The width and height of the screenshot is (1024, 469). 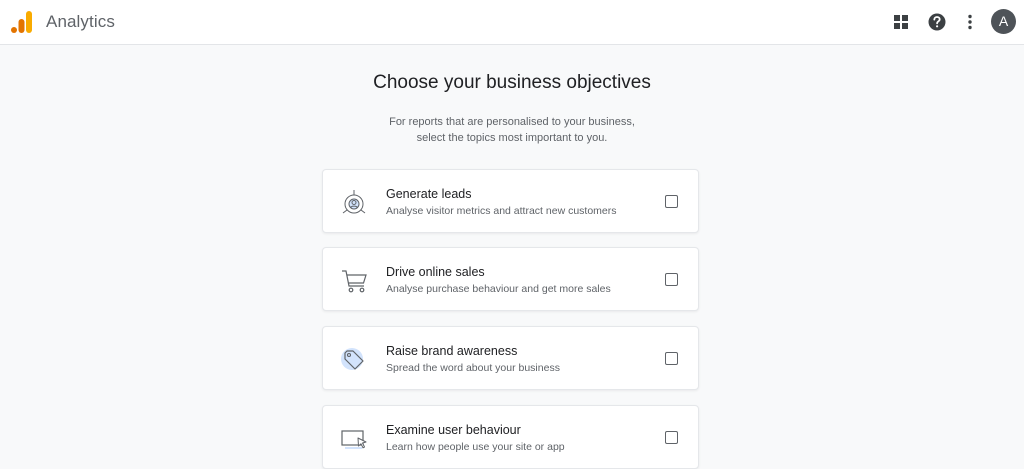 I want to click on top-app-bar: Analytics A, so click(x=512, y=22).